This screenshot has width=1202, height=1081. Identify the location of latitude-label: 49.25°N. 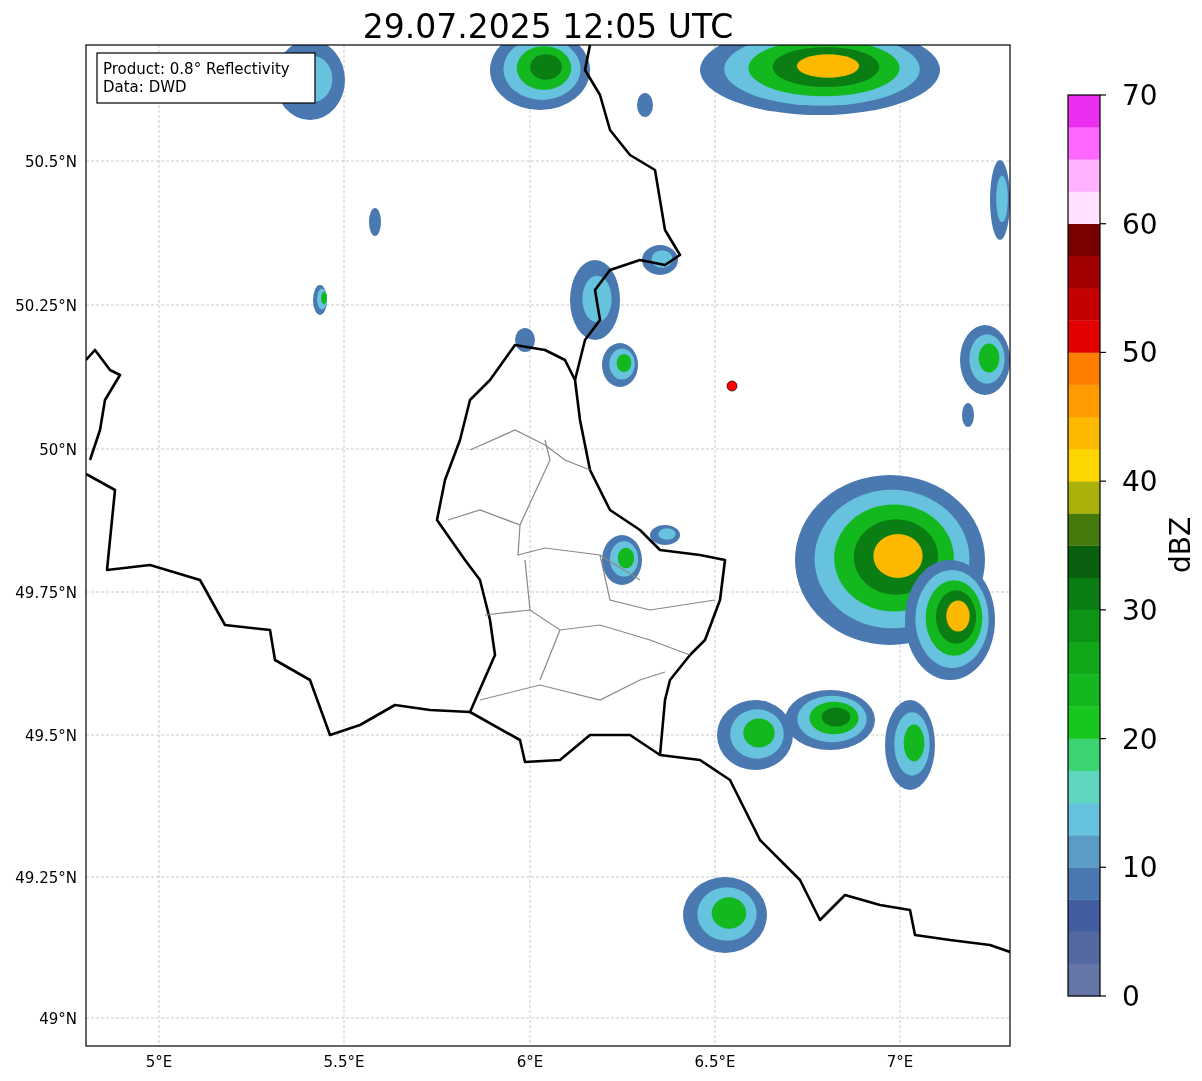
(46, 878).